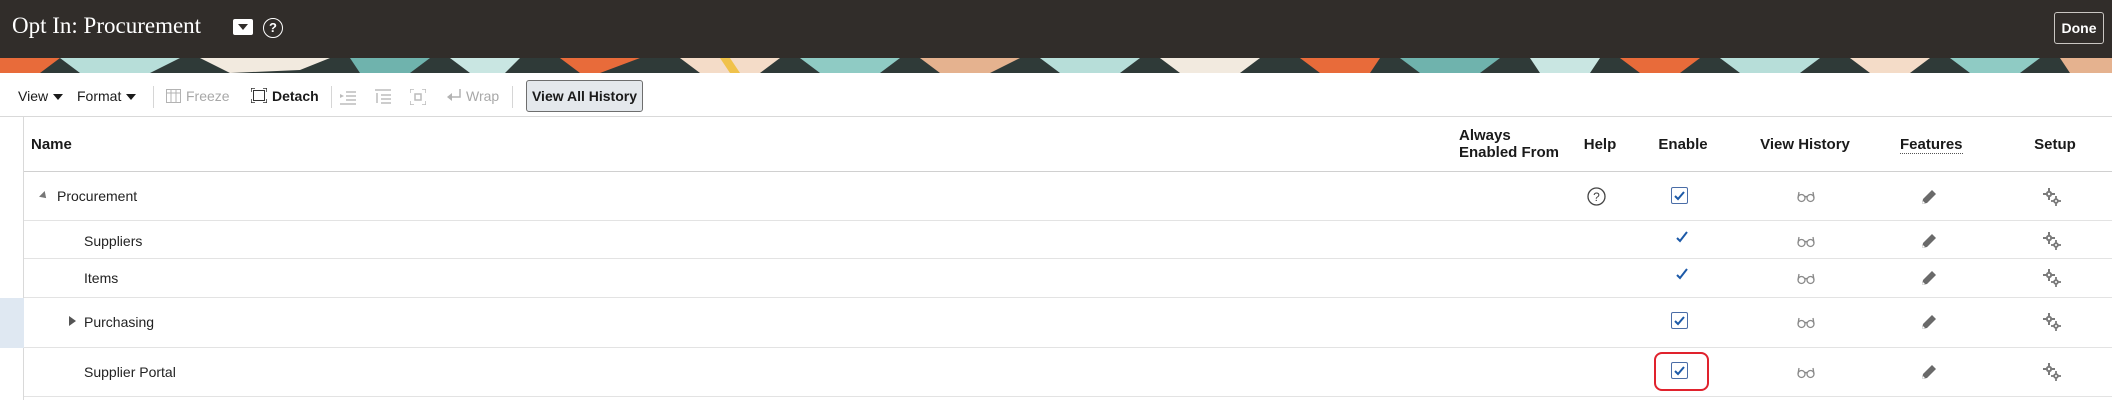 The image size is (2112, 400). I want to click on collapse-triangle-icon, so click(44, 196).